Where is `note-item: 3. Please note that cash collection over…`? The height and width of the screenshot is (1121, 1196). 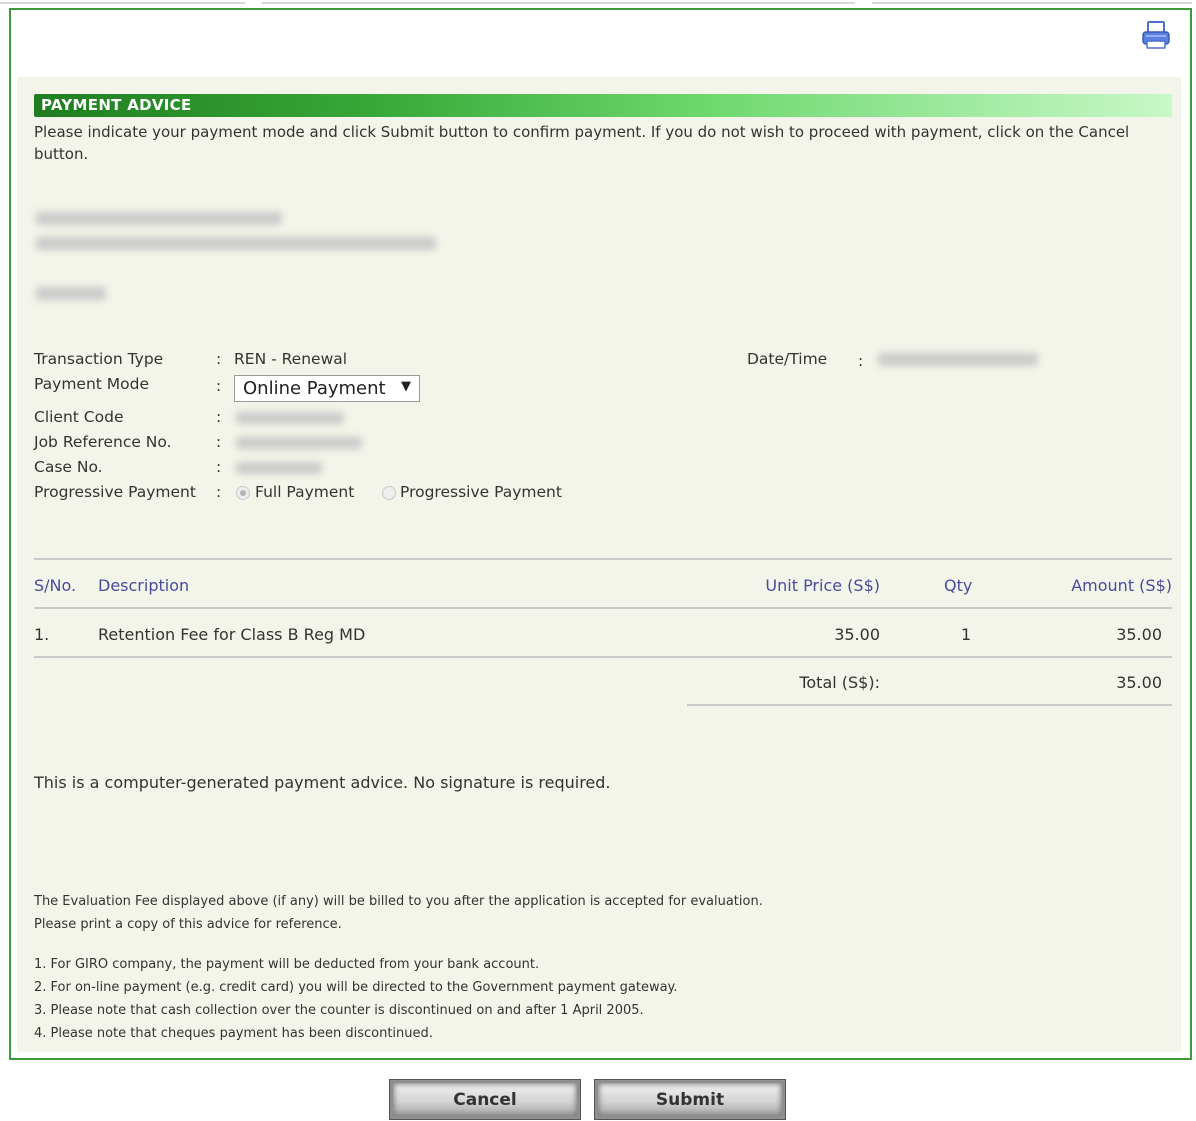 note-item: 3. Please note that cash collection over… is located at coordinates (339, 1010).